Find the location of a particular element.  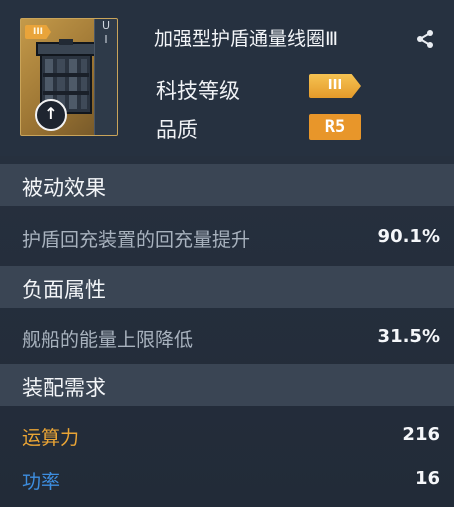

quality-badge: R5 is located at coordinates (335, 127).